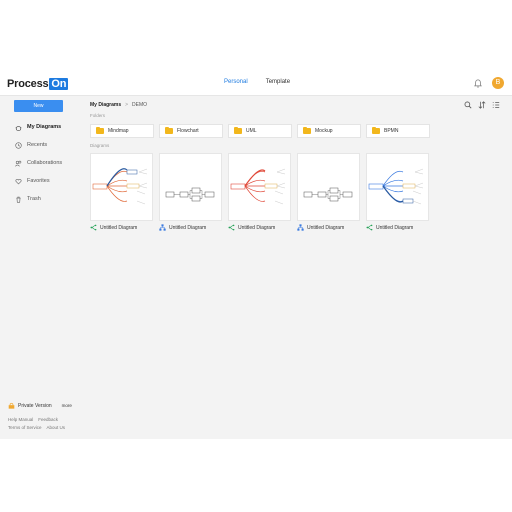 The image size is (512, 512). What do you see at coordinates (45, 163) in the screenshot?
I see `sidebar-item-label: Collaborations` at bounding box center [45, 163].